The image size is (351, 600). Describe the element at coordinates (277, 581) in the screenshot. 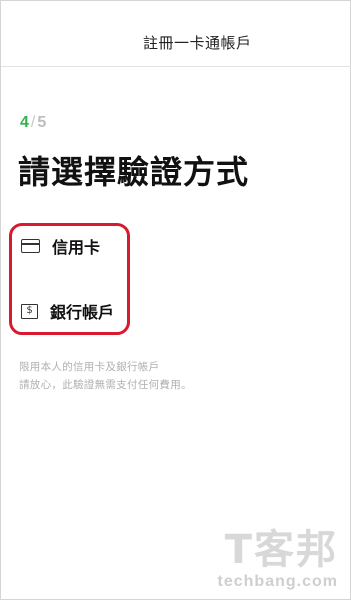

I see `watermark-text: techbang.com` at that location.